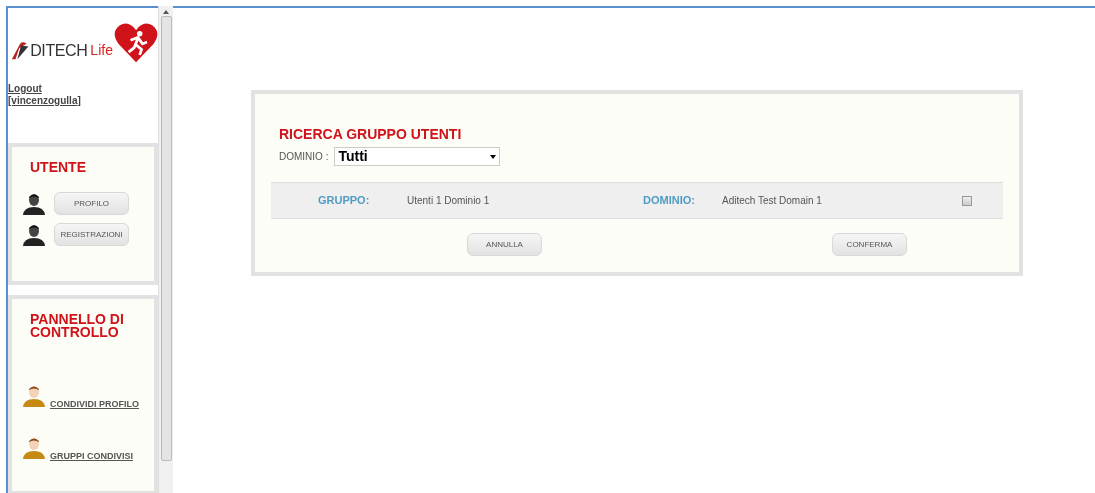 This screenshot has height=493, width=1095. What do you see at coordinates (166, 238) in the screenshot?
I see `scrollbar-thumb` at bounding box center [166, 238].